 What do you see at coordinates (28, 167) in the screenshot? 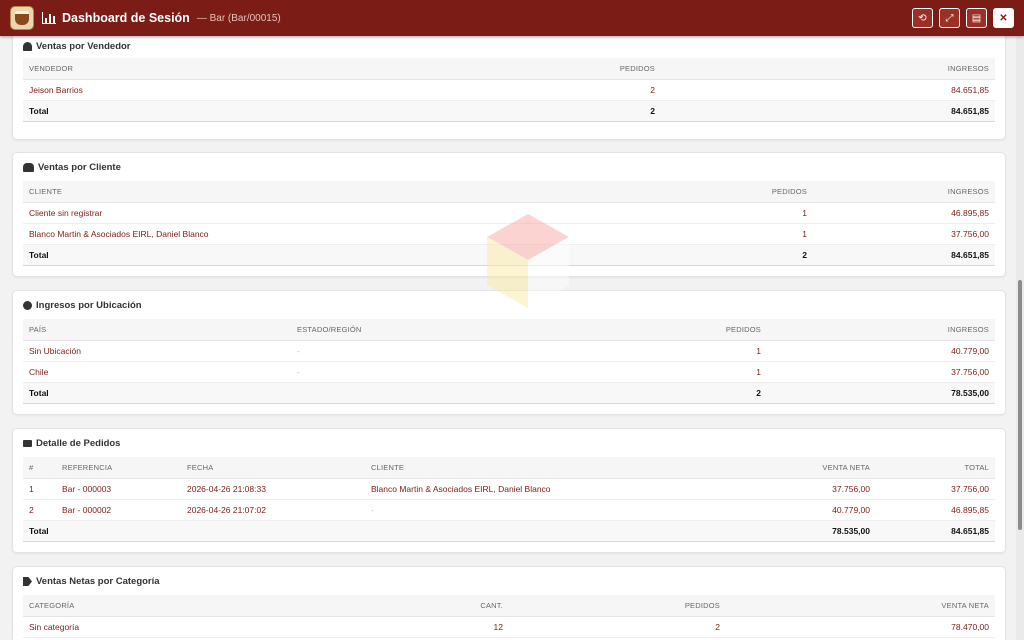
I see `users-icon` at bounding box center [28, 167].